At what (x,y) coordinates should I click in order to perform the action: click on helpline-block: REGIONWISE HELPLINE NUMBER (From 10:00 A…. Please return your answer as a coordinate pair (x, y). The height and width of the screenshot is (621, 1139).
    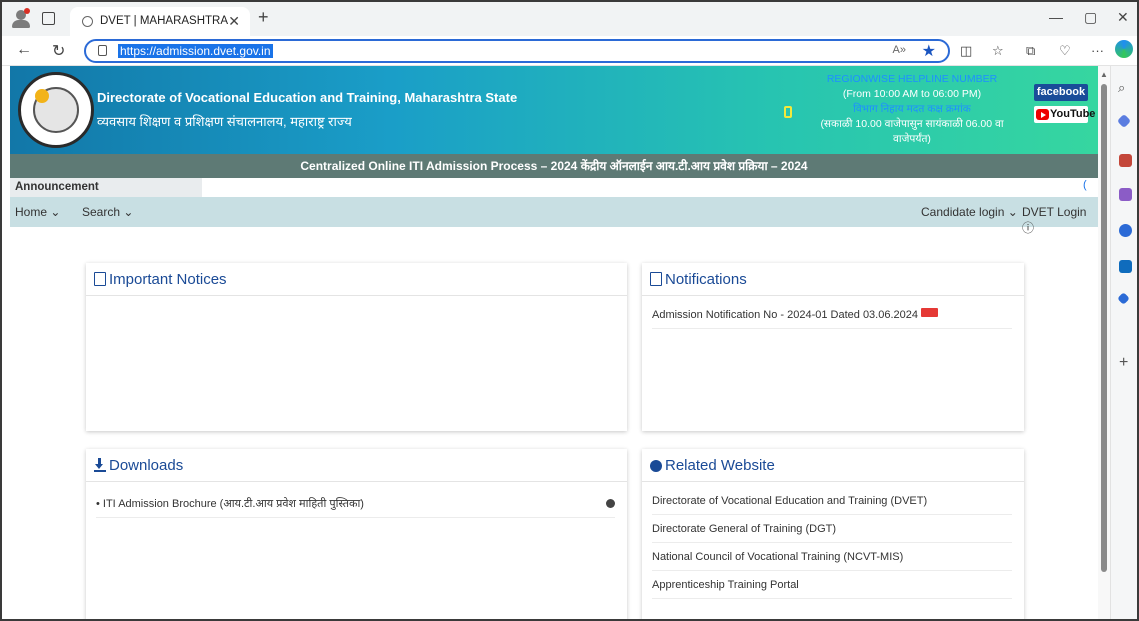
    Looking at the image, I should click on (912, 109).